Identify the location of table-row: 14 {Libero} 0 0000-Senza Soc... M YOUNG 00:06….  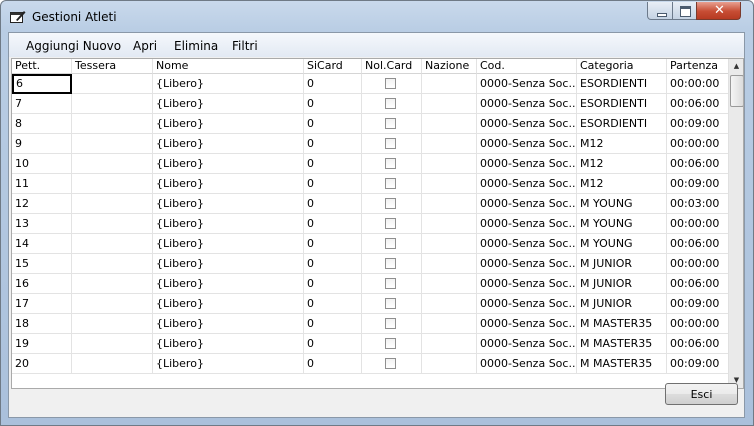
(371, 244).